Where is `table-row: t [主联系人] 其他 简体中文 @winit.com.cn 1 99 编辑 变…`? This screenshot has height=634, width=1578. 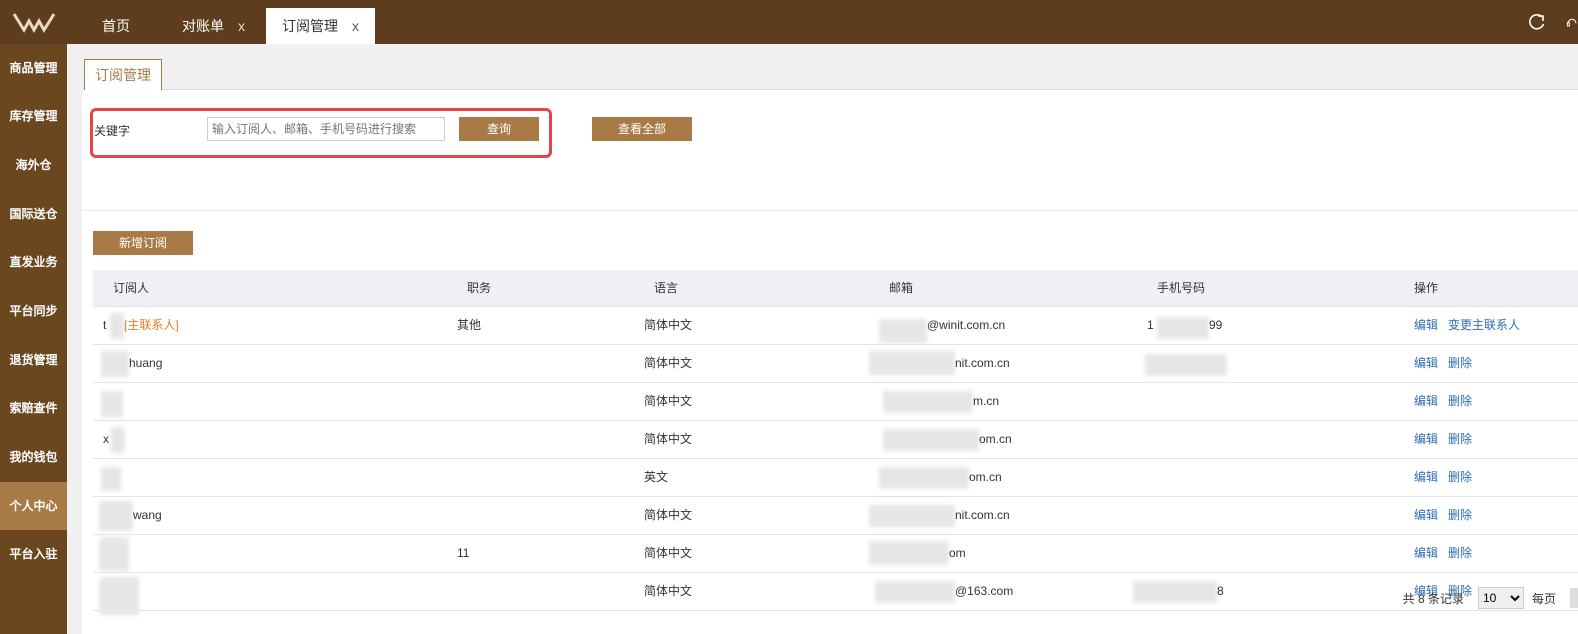 table-row: t [主联系人] 其他 简体中文 @winit.com.cn 1 99 编辑 变… is located at coordinates (835, 326).